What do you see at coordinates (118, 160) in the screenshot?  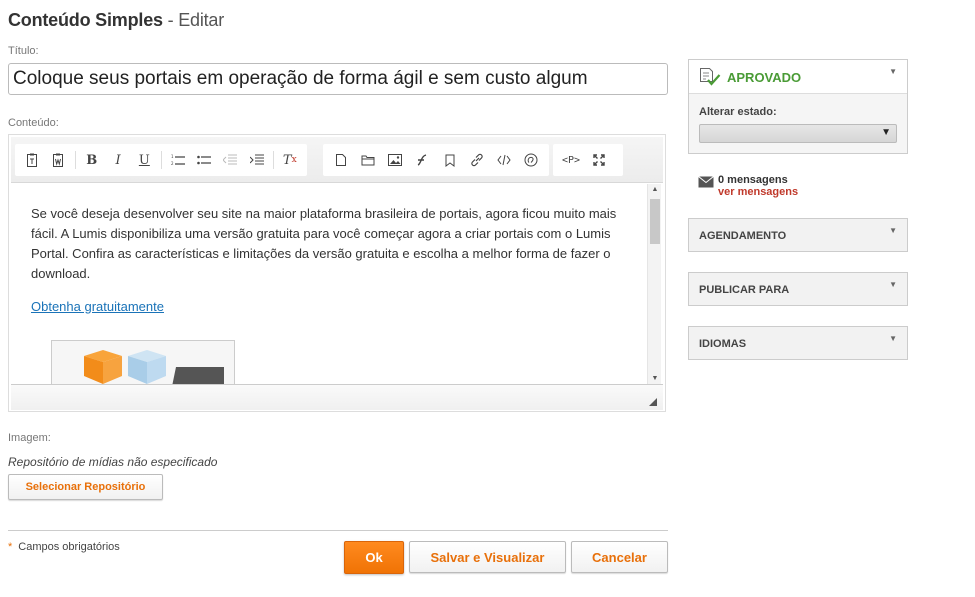 I see `italic-icon: I` at bounding box center [118, 160].